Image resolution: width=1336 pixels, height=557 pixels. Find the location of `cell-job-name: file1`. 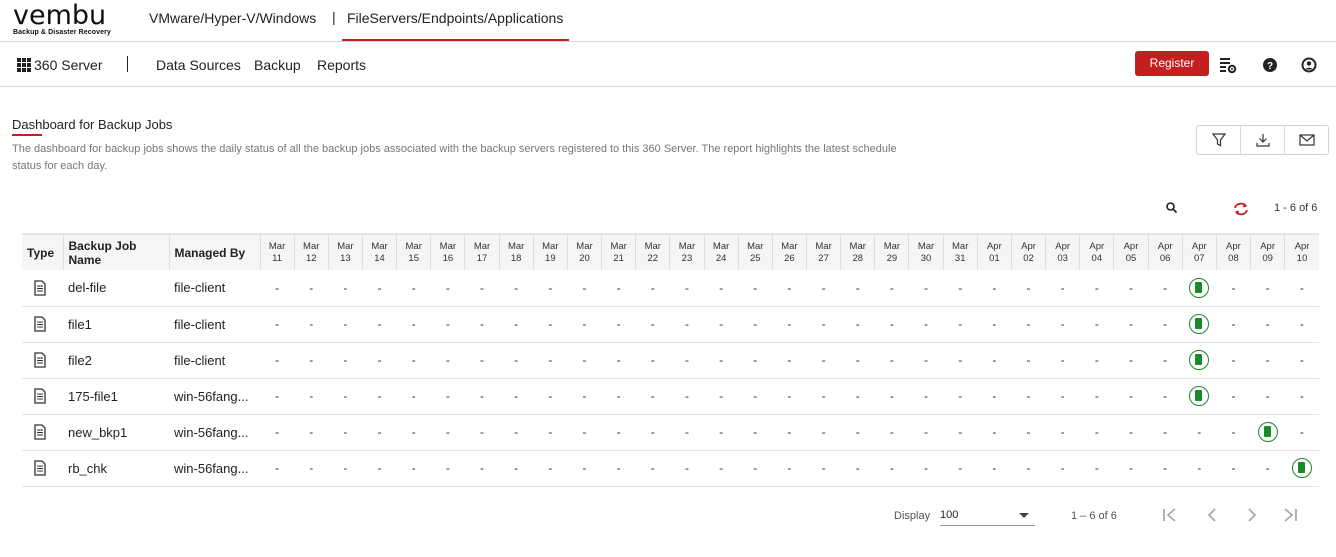

cell-job-name: file1 is located at coordinates (116, 324).